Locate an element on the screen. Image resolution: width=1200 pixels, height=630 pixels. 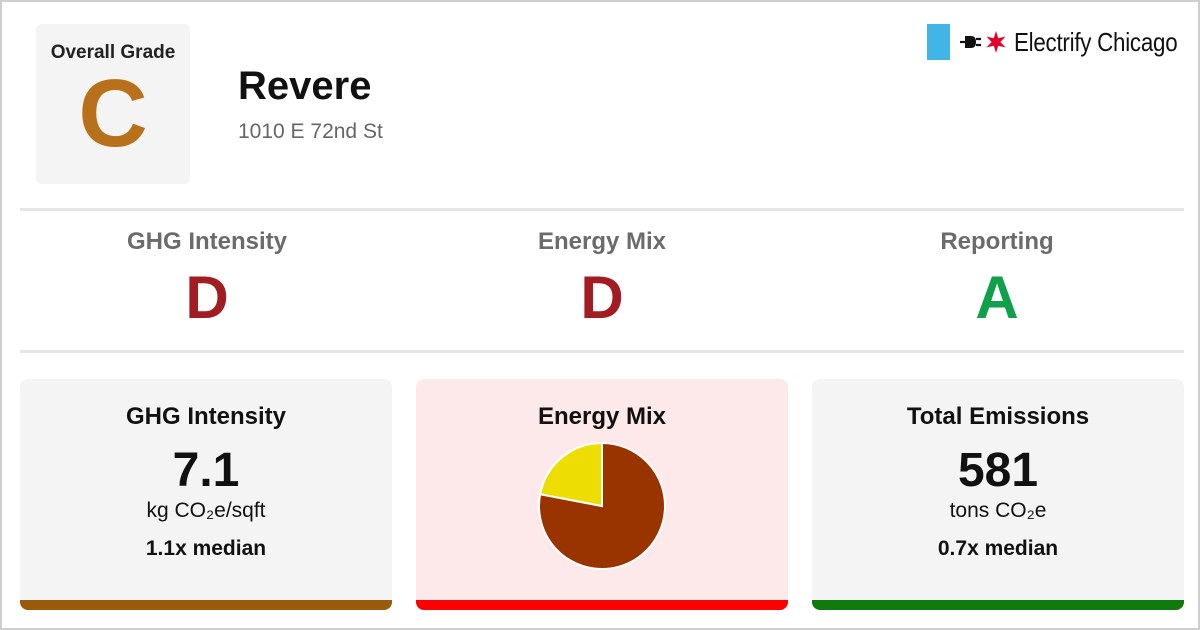
subgrade-letter: A is located at coordinates (997, 297).